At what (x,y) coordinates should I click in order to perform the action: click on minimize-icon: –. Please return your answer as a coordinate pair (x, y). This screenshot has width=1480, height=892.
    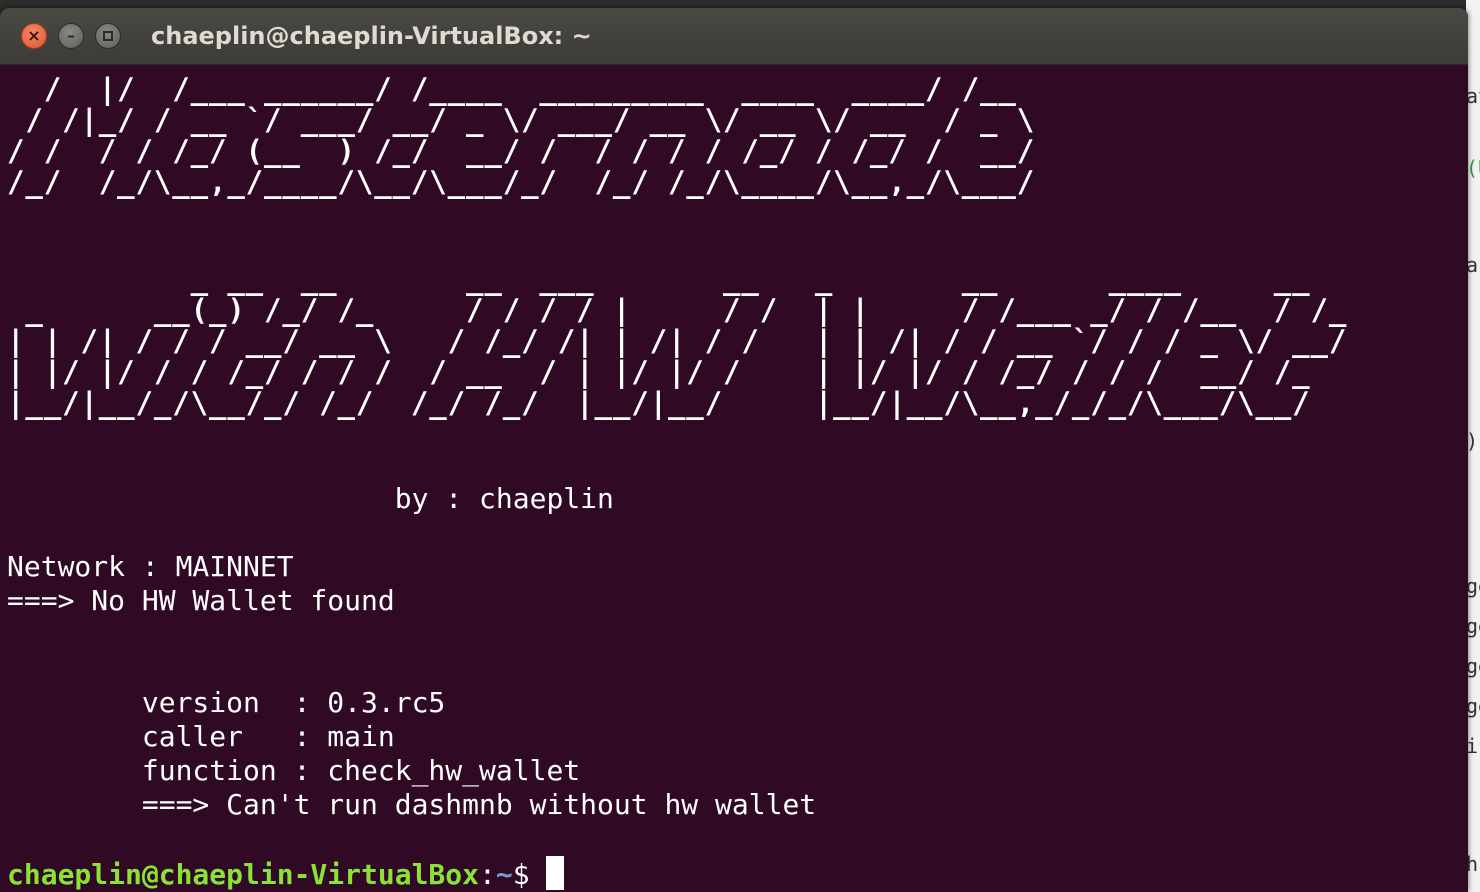
    Looking at the image, I should click on (71, 35).